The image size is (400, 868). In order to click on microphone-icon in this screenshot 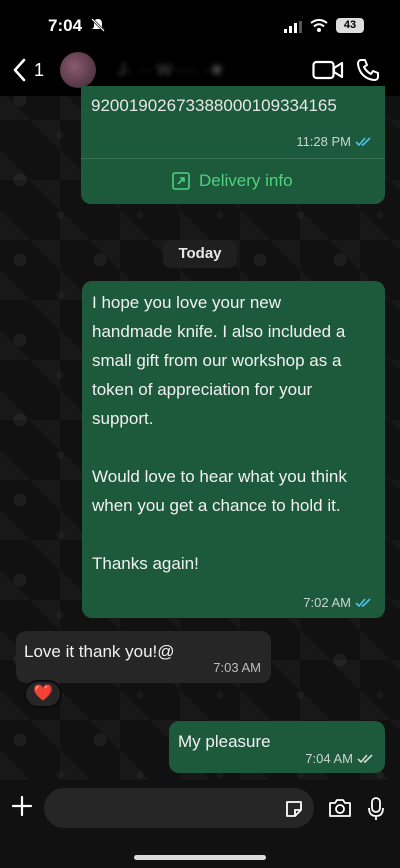, I will do `click(376, 811)`.